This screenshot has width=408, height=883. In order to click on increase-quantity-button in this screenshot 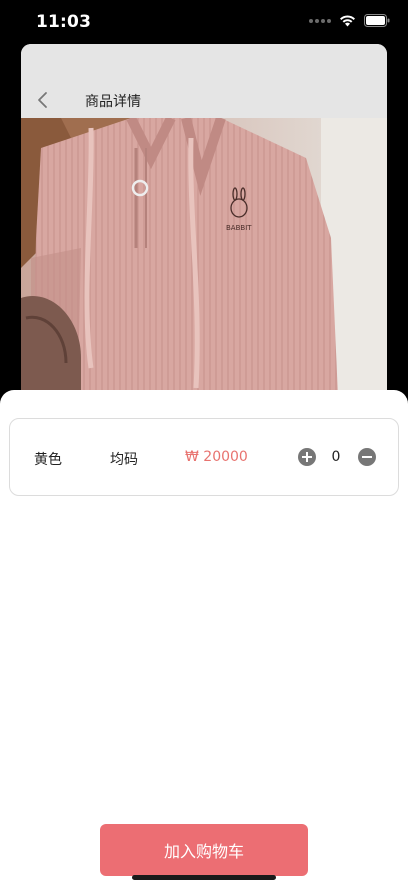, I will do `click(307, 457)`.